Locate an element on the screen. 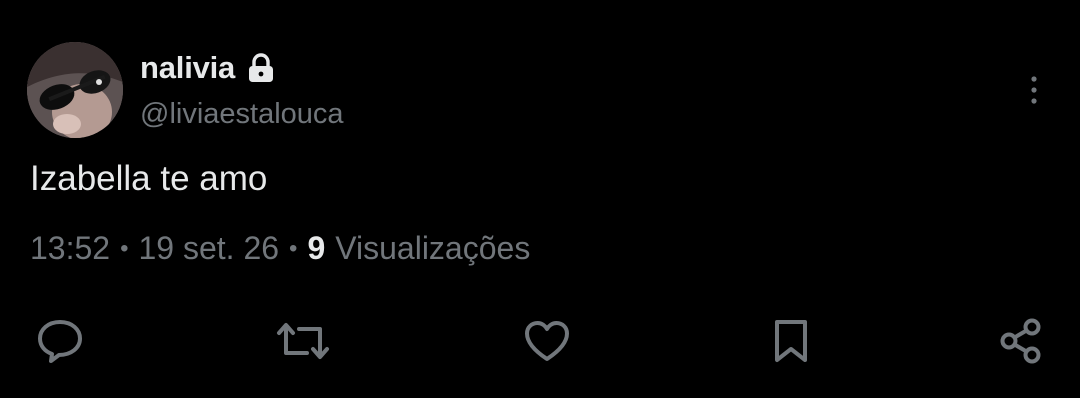  display-name: nalivia is located at coordinates (187, 68).